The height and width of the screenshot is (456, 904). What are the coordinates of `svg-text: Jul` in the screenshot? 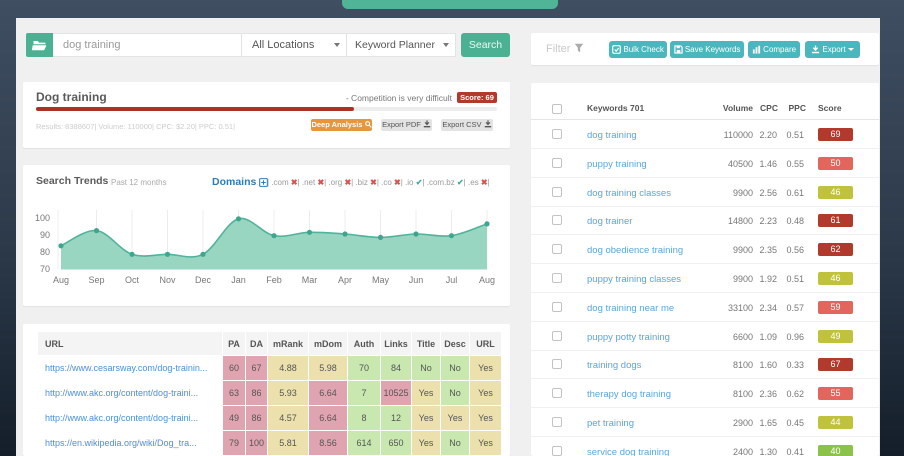 It's located at (452, 280).